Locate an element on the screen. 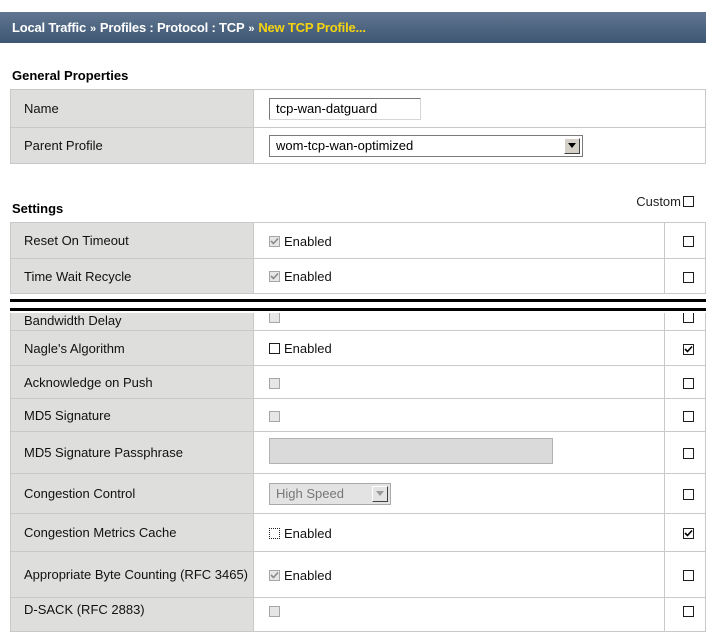 The image size is (706, 632). bandwidth-delay-custom-checkbox is located at coordinates (688, 317).